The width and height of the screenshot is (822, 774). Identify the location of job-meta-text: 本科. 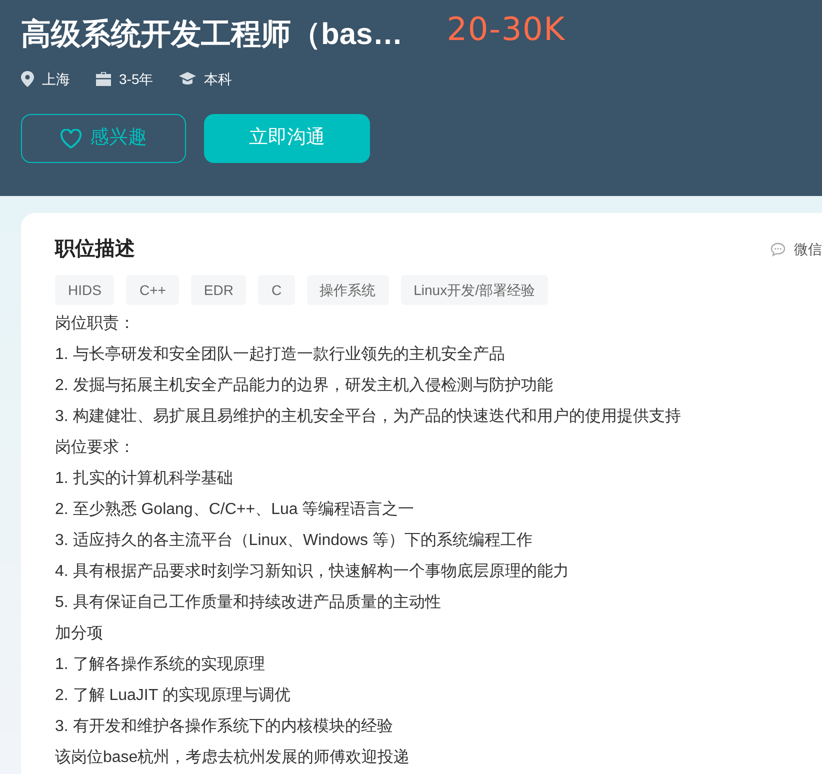
(218, 79).